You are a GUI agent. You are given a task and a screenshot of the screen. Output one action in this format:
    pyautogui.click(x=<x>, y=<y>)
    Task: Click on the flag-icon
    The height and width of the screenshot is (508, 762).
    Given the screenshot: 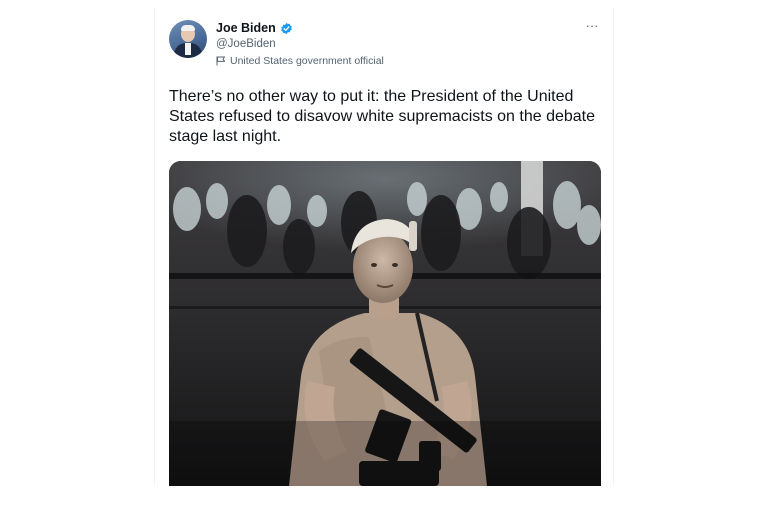 What is the action you would take?
    pyautogui.click(x=220, y=61)
    